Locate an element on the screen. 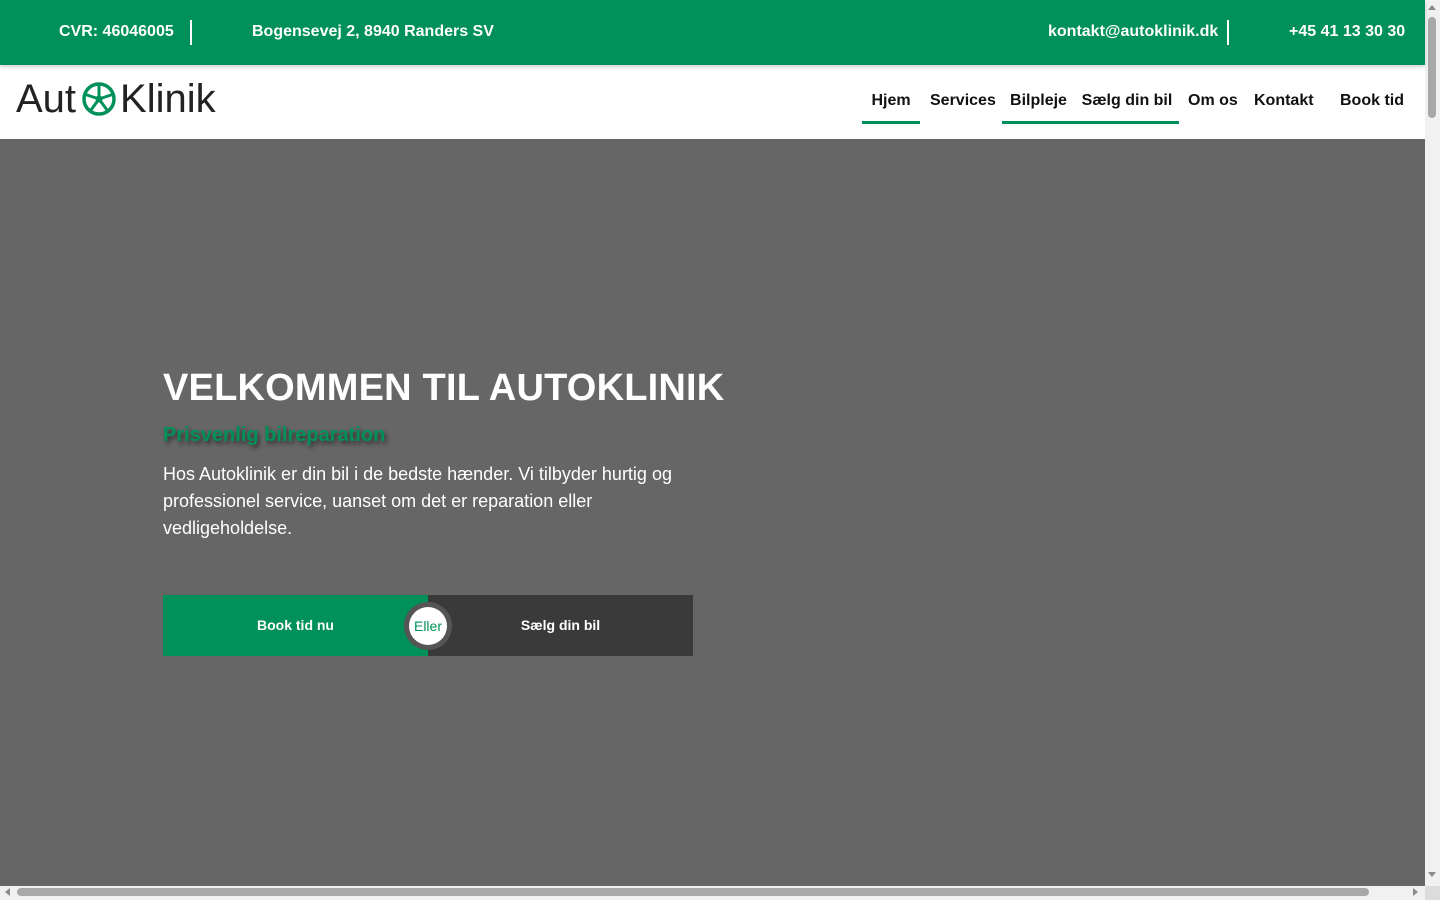 Image resolution: width=1440 pixels, height=900 pixels. cta-group: Book tid nu Sælg din bil Eller is located at coordinates (428, 625).